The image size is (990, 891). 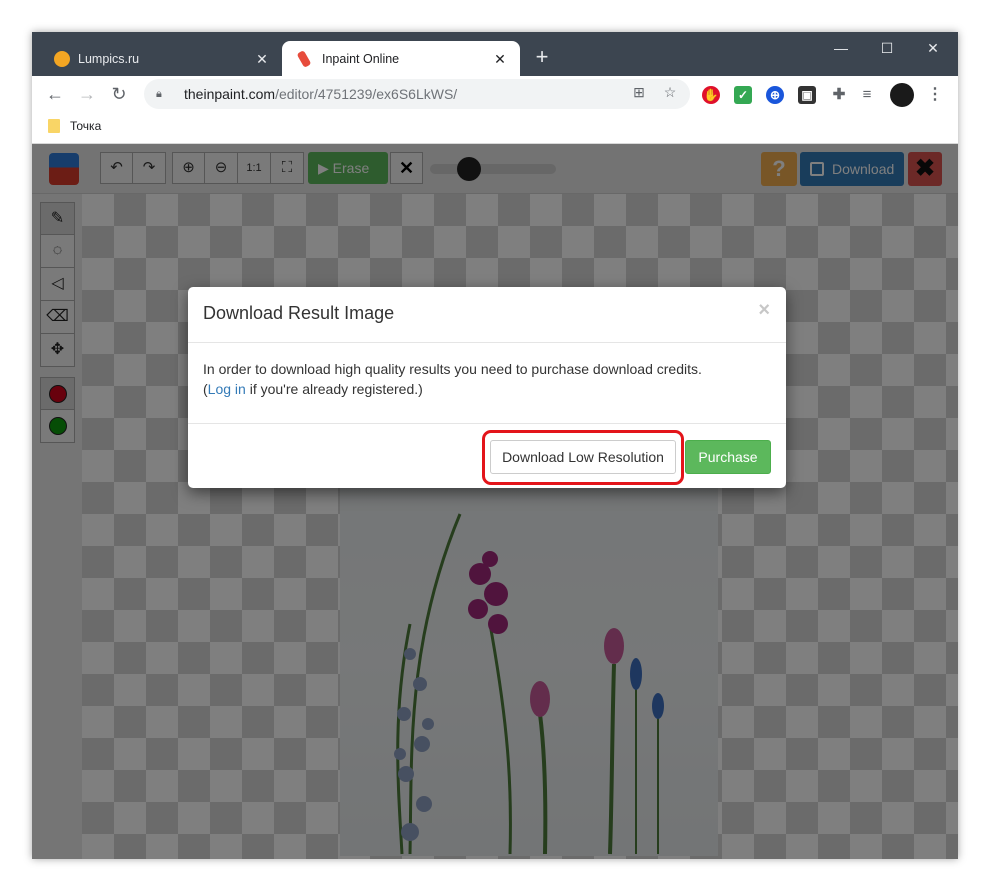 What do you see at coordinates (334, 389) in the screenshot?
I see `login-suffix: if you're already registered.)` at bounding box center [334, 389].